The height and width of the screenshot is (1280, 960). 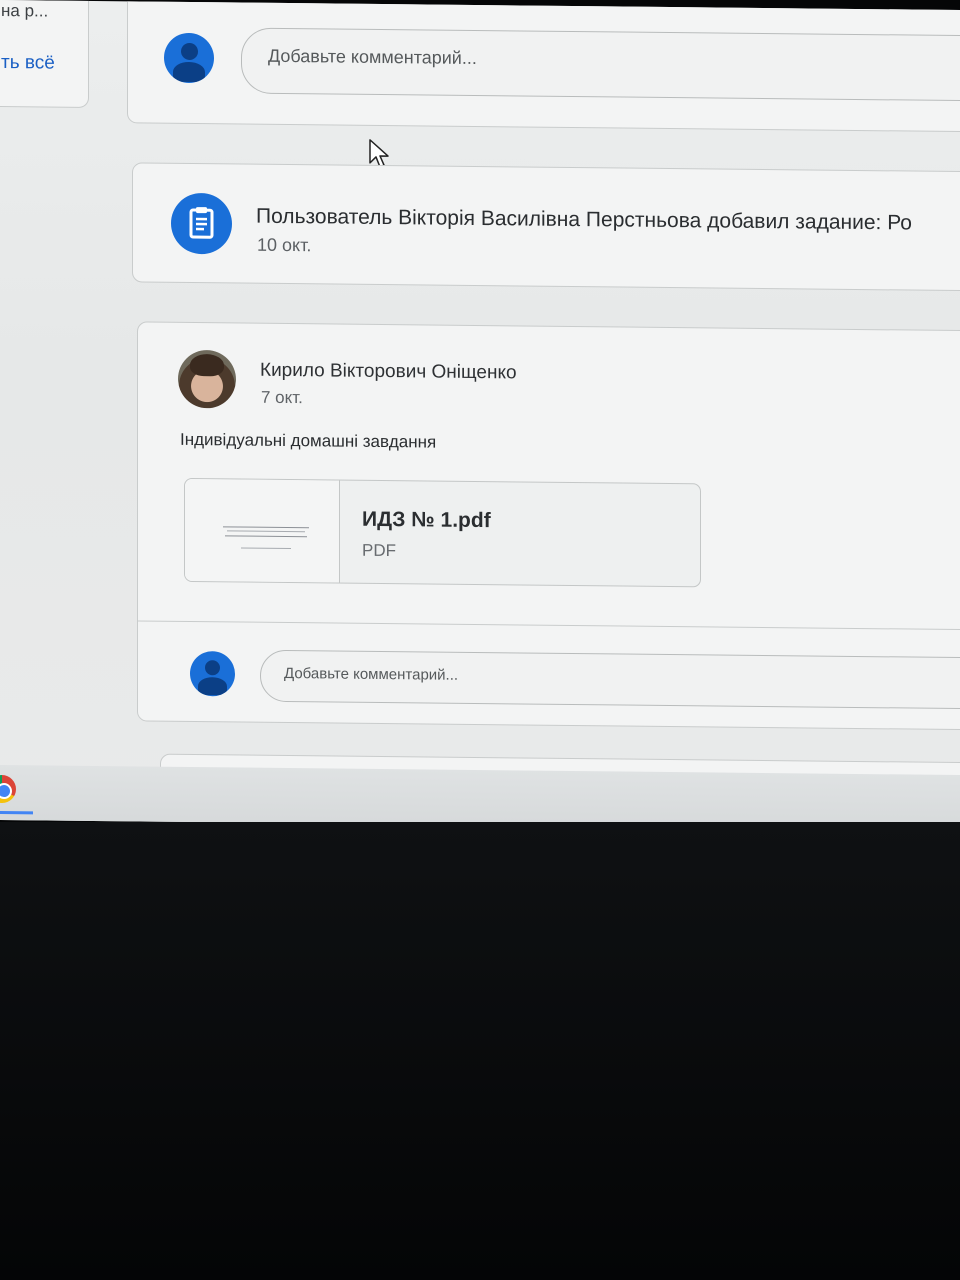 What do you see at coordinates (262, 530) in the screenshot?
I see `attachment-thumbnail` at bounding box center [262, 530].